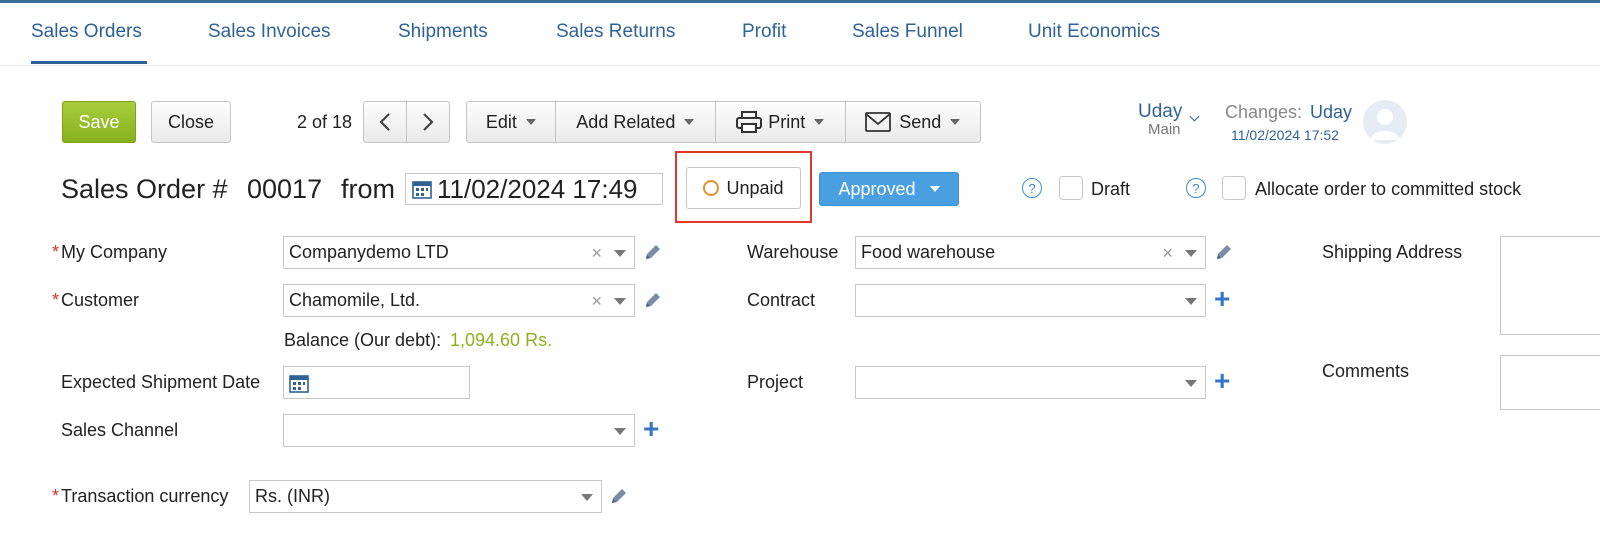  I want to click on warehouse-select: Food warehouse ×, so click(1030, 252).